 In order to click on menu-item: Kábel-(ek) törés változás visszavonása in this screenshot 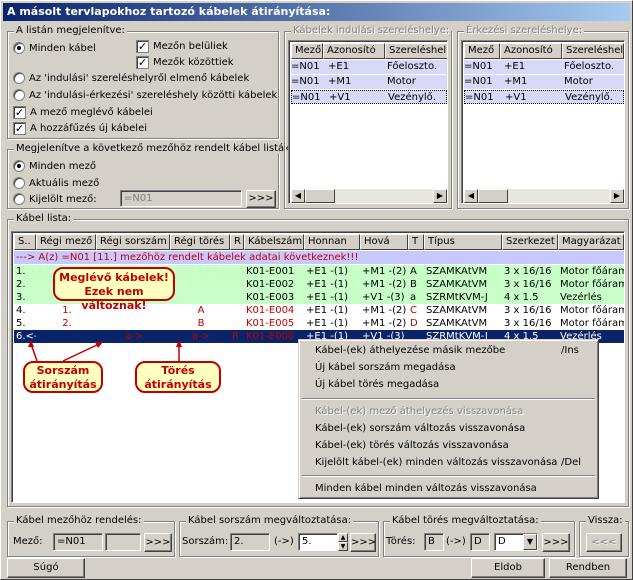, I will do `click(412, 445)`.